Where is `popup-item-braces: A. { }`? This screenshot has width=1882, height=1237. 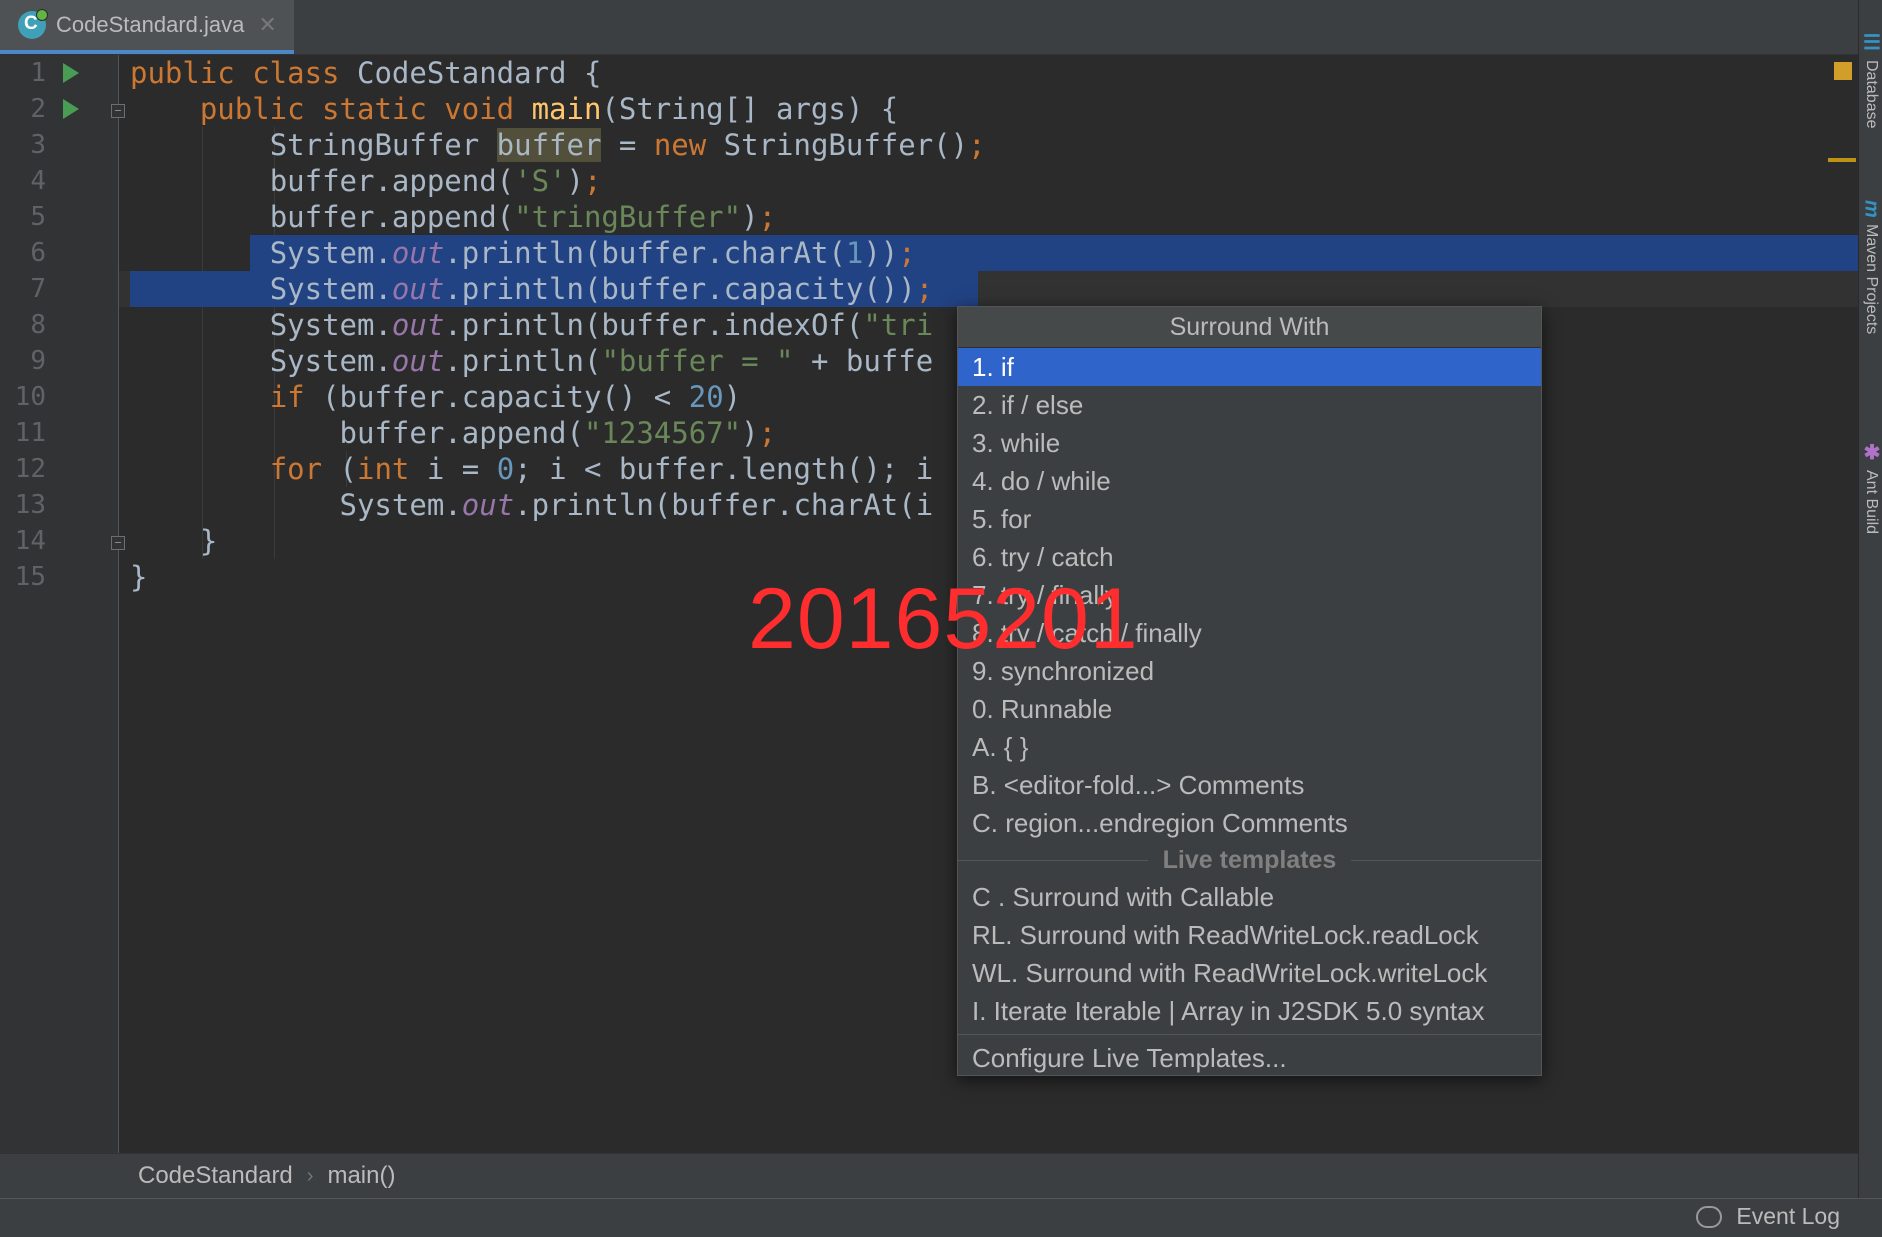
popup-item-braces: A. { } is located at coordinates (1249, 747).